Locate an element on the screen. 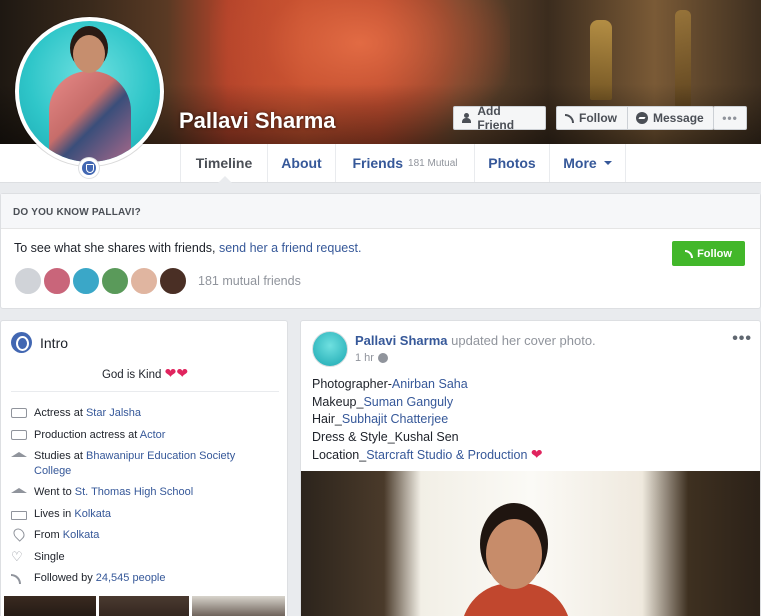 The height and width of the screenshot is (616, 761). tab-friends: Friends 181 Mutual is located at coordinates (404, 163).